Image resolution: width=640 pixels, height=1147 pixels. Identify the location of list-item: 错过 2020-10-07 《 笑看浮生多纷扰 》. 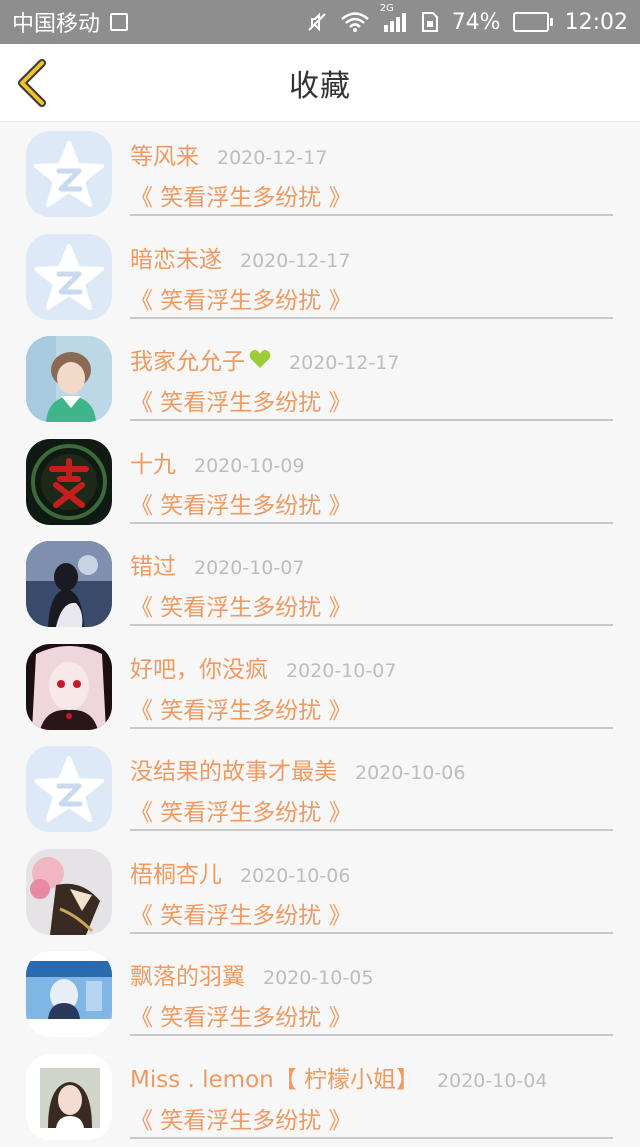
(320, 583).